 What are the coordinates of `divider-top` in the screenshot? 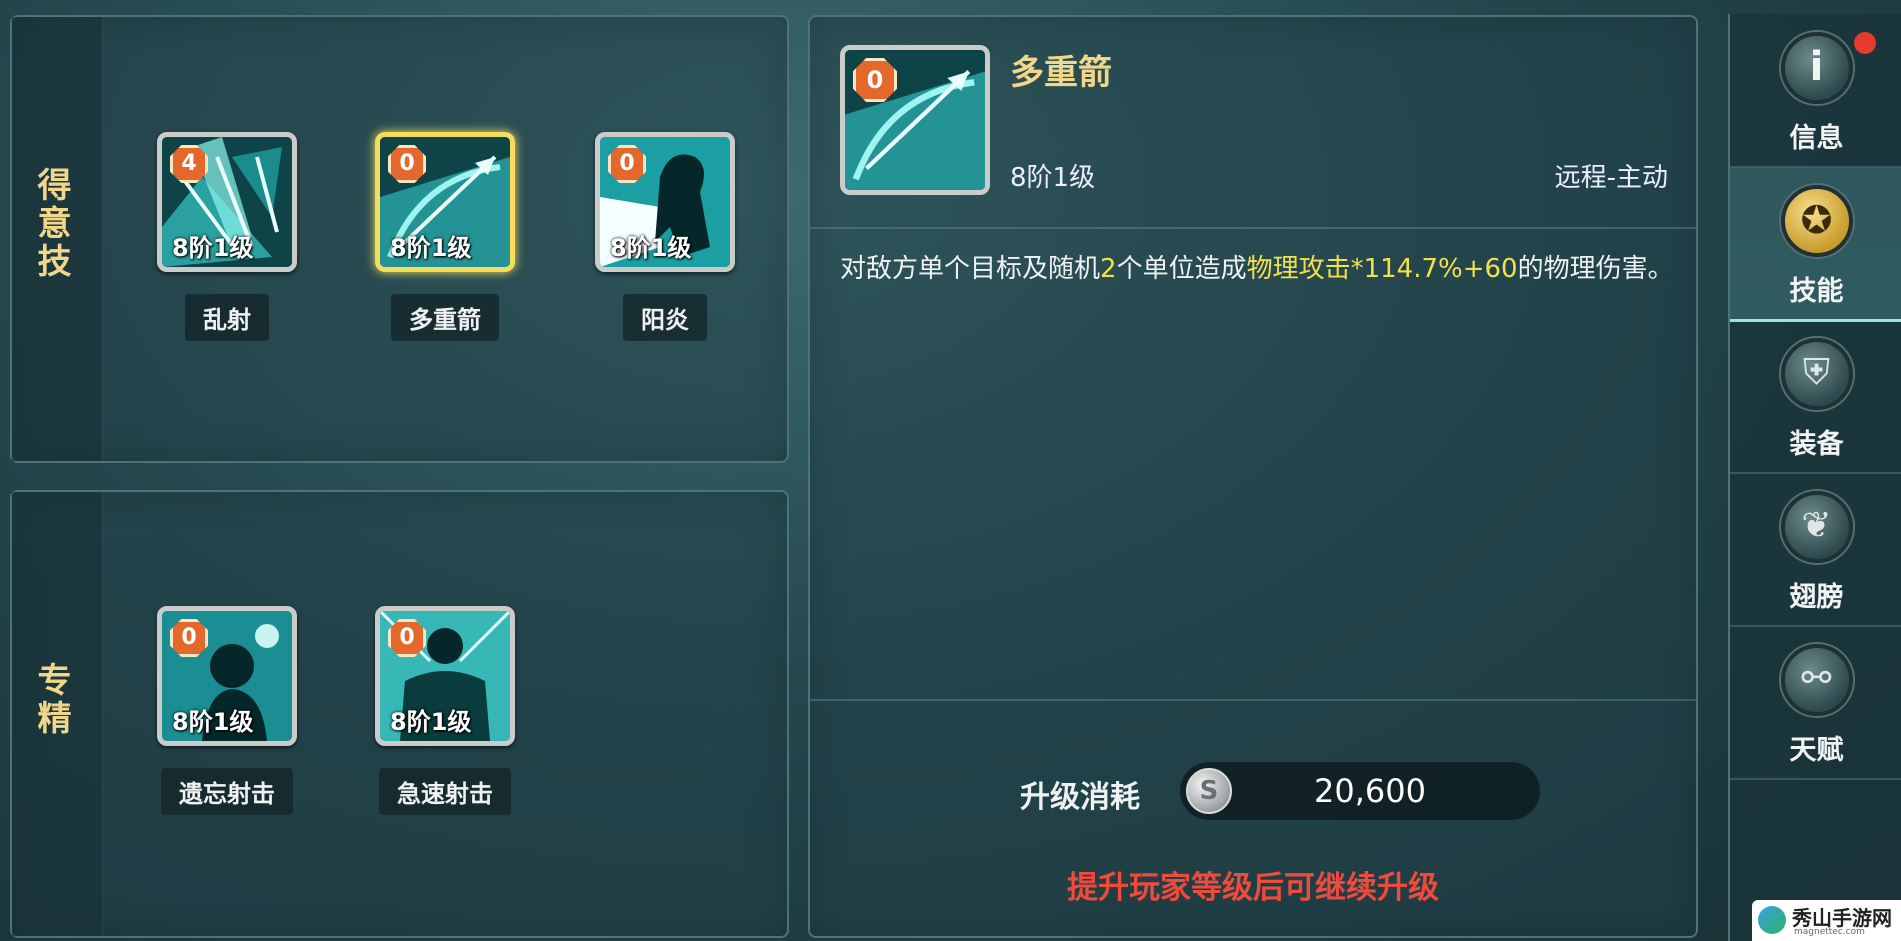 It's located at (1253, 228).